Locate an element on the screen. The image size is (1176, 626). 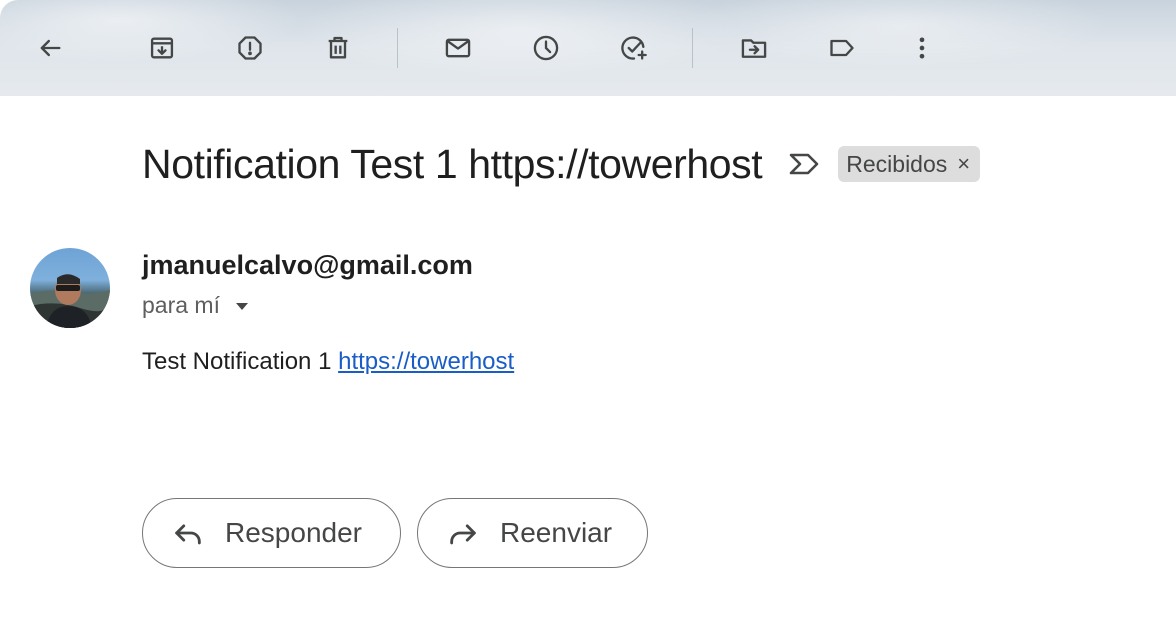
importance-marker is located at coordinates (804, 164).